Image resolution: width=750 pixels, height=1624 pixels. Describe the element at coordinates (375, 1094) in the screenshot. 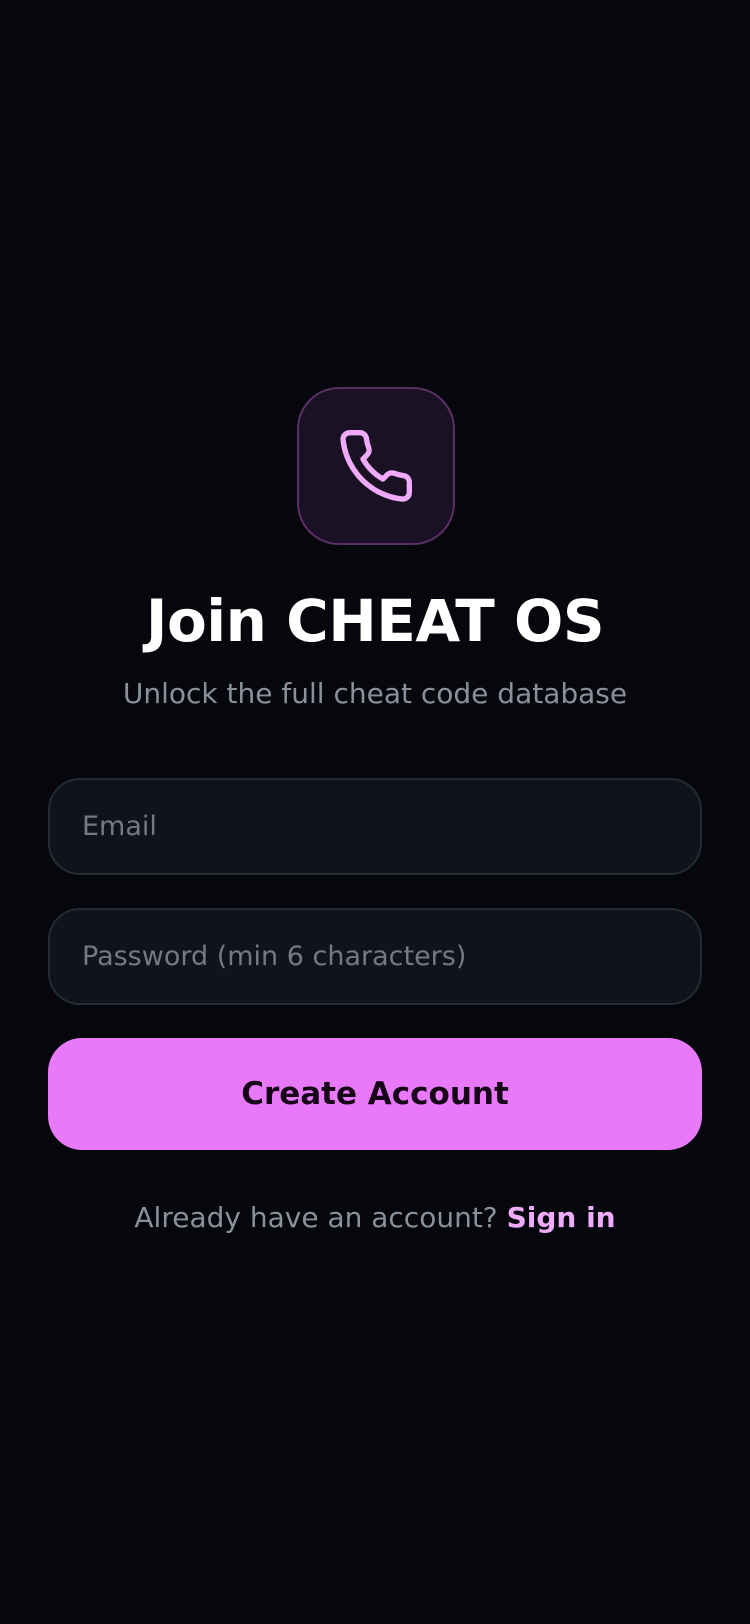

I see `create-account-button: Create Account` at that location.